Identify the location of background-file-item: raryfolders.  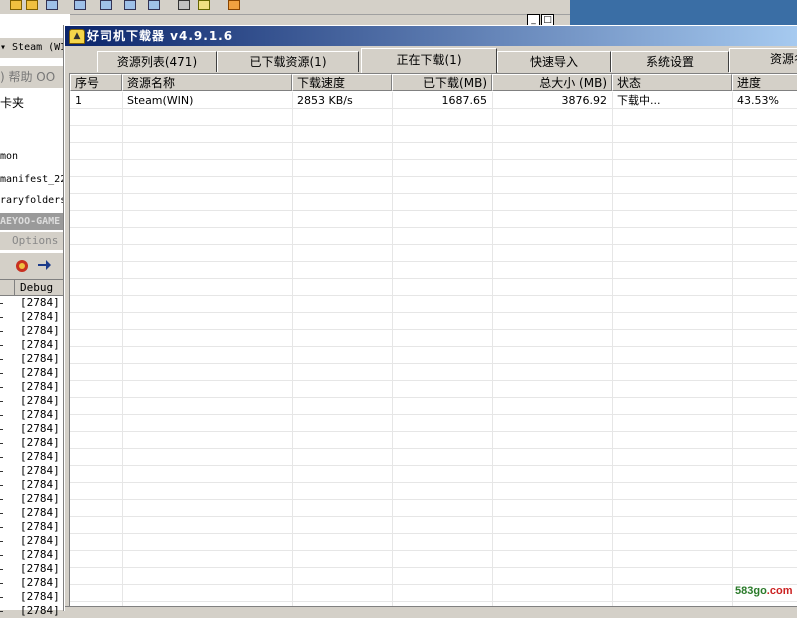
(35, 201).